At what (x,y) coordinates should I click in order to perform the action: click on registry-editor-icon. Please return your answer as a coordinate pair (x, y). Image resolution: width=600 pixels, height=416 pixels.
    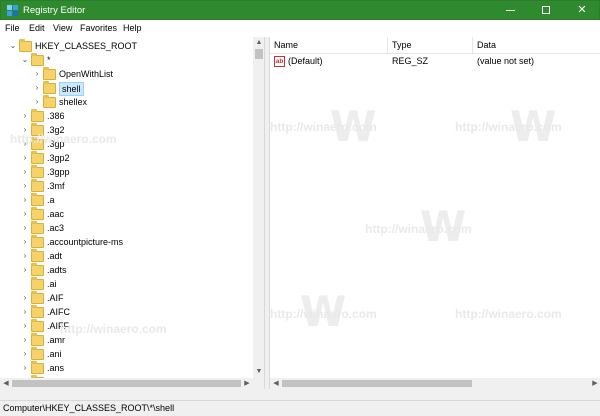
    Looking at the image, I should click on (12, 10).